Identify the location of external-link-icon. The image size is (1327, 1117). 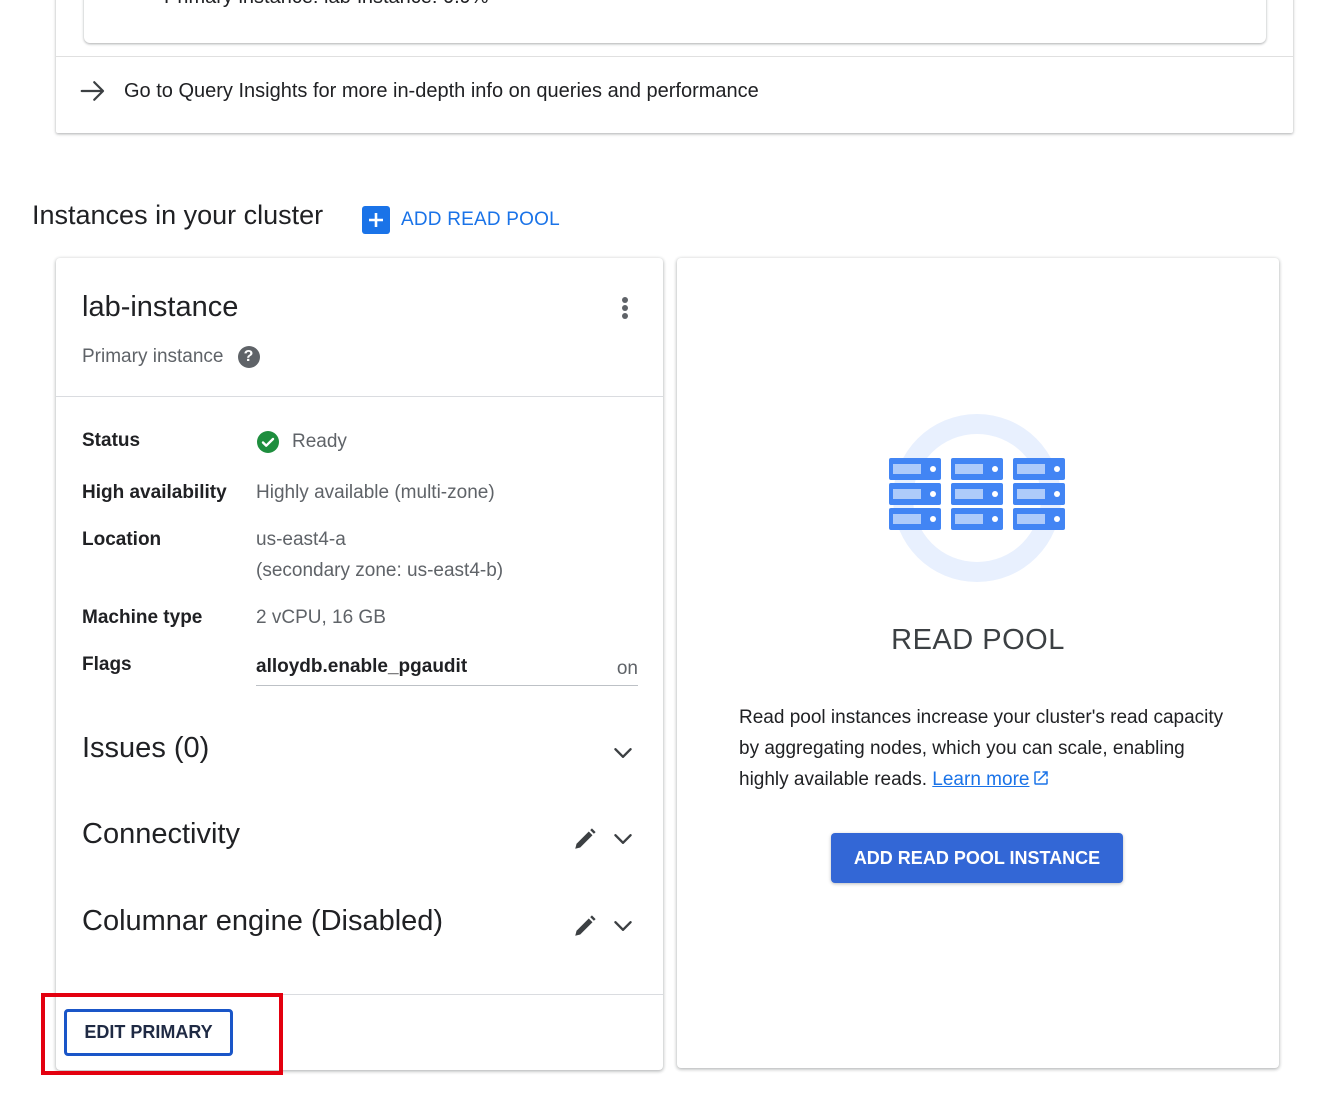
(1041, 778).